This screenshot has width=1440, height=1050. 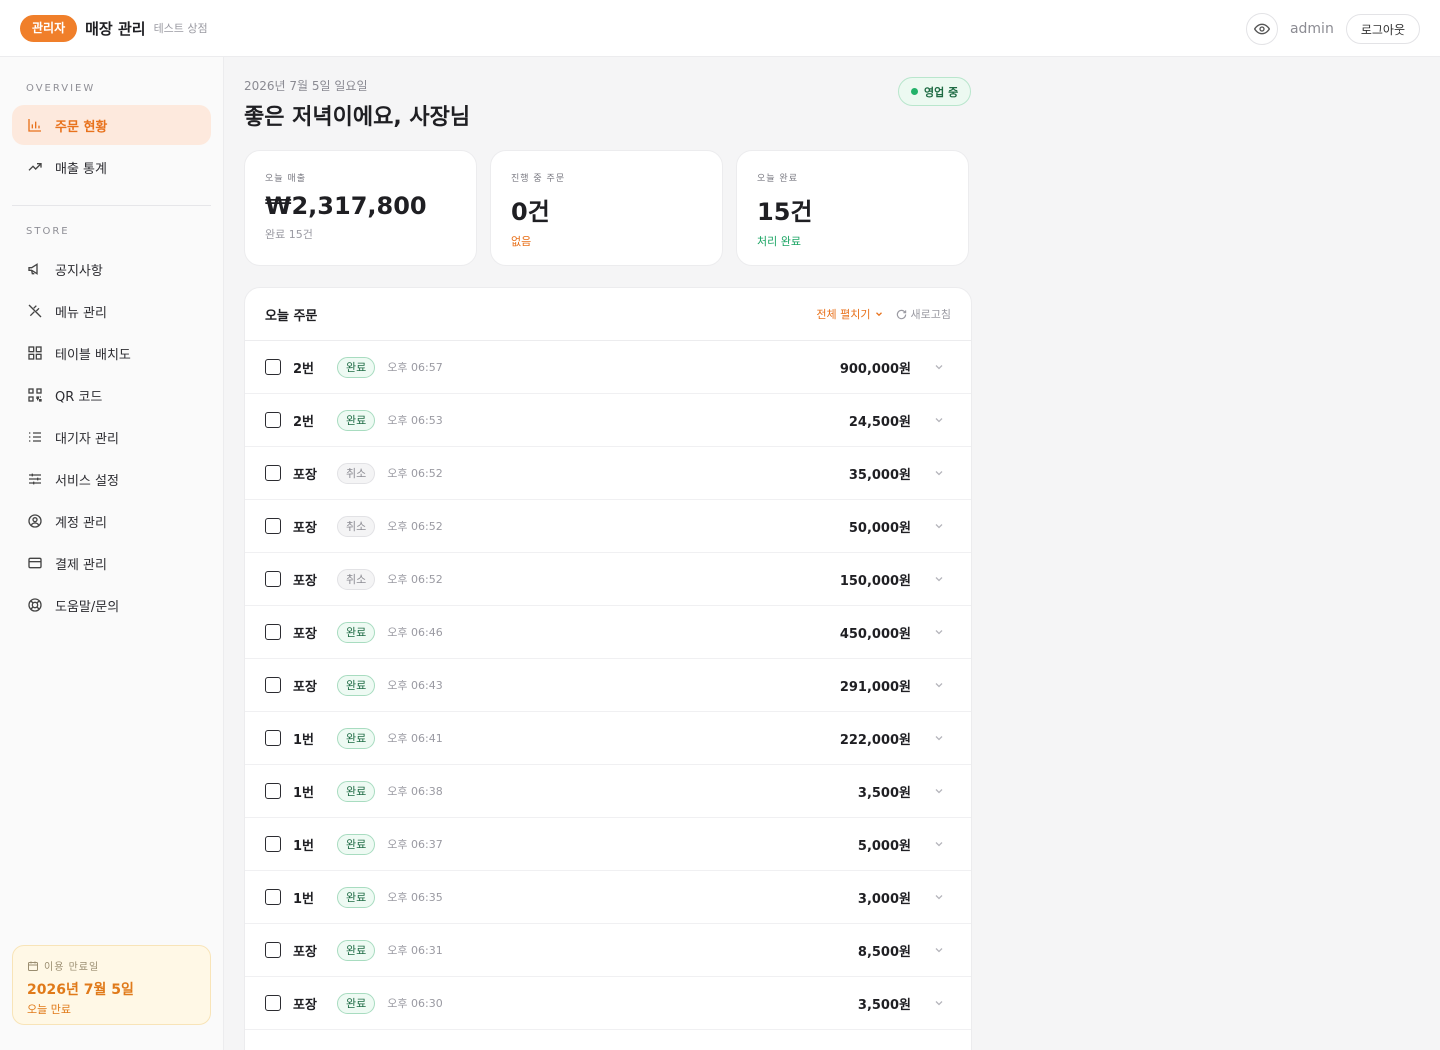 What do you see at coordinates (884, 793) in the screenshot?
I see `order-amount: 3,500원` at bounding box center [884, 793].